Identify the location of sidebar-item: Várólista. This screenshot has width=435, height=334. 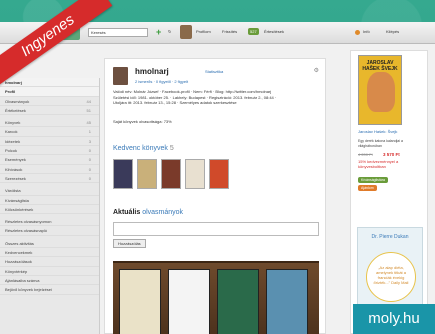
(49, 191).